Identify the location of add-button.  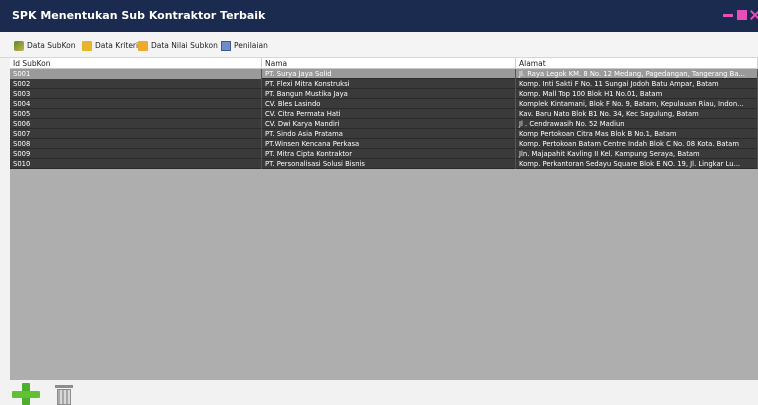
(26, 394).